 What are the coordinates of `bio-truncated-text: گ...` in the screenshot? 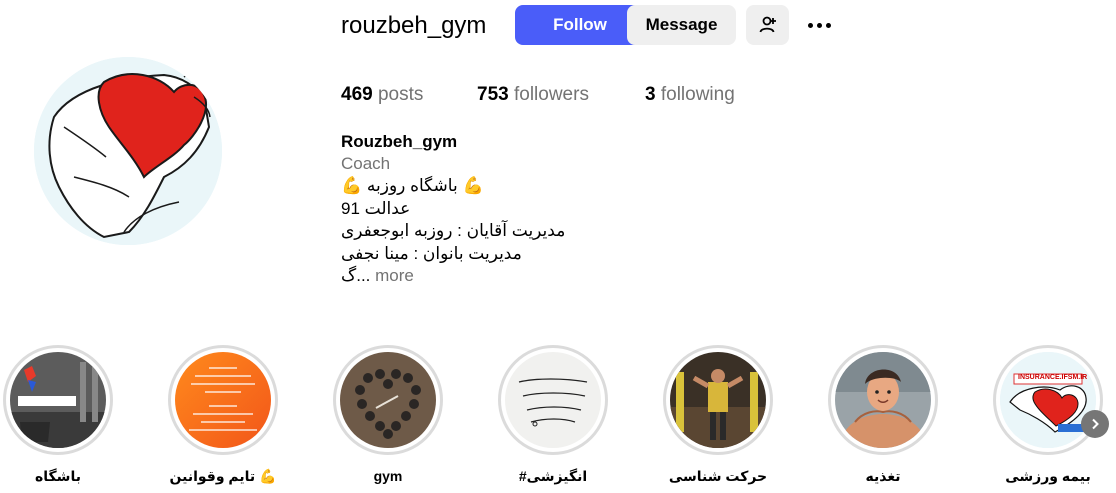 It's located at (356, 275).